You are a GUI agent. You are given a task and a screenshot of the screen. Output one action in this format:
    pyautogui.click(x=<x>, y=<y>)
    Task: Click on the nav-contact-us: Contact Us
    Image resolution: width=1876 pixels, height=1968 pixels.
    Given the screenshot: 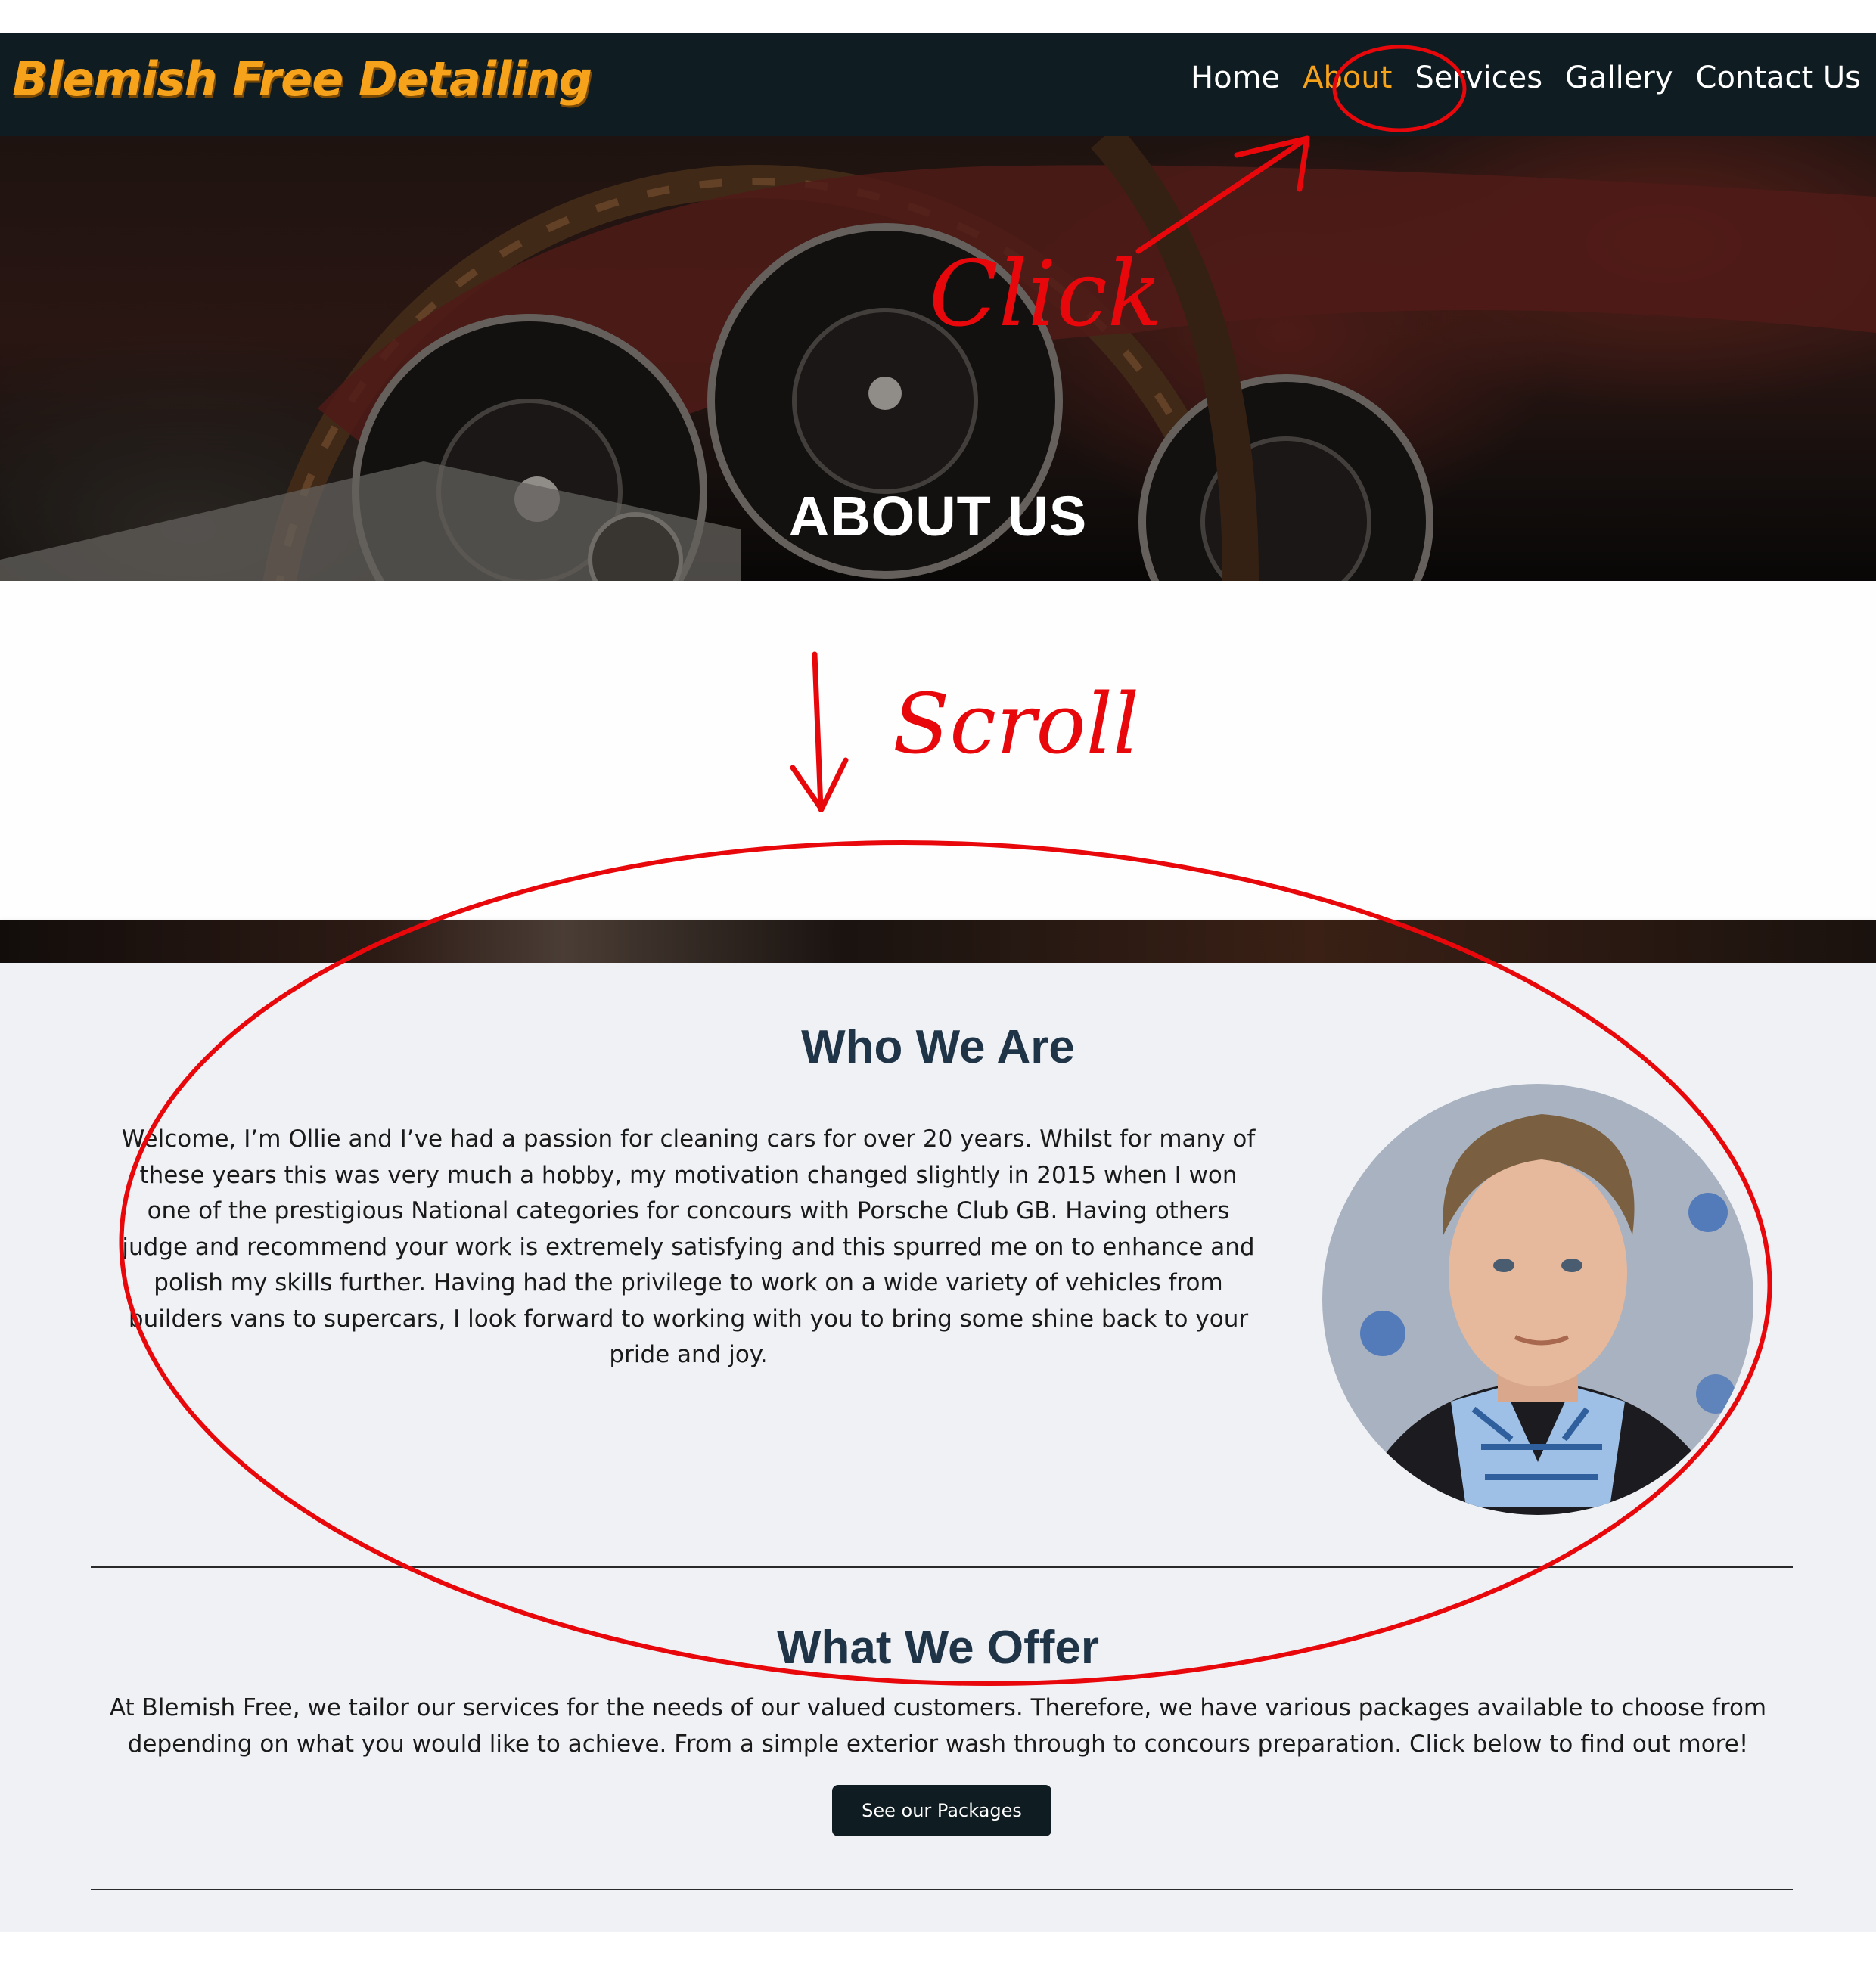 What is the action you would take?
    pyautogui.click(x=1779, y=78)
    